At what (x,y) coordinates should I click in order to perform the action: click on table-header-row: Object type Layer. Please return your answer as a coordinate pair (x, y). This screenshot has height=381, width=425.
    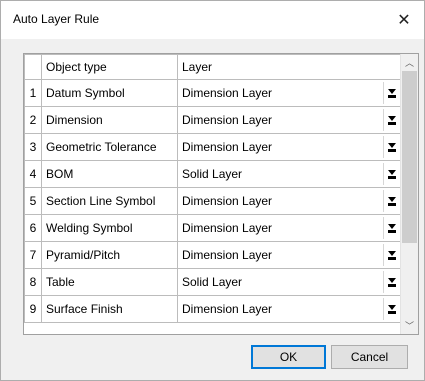
    Looking at the image, I should click on (213, 67).